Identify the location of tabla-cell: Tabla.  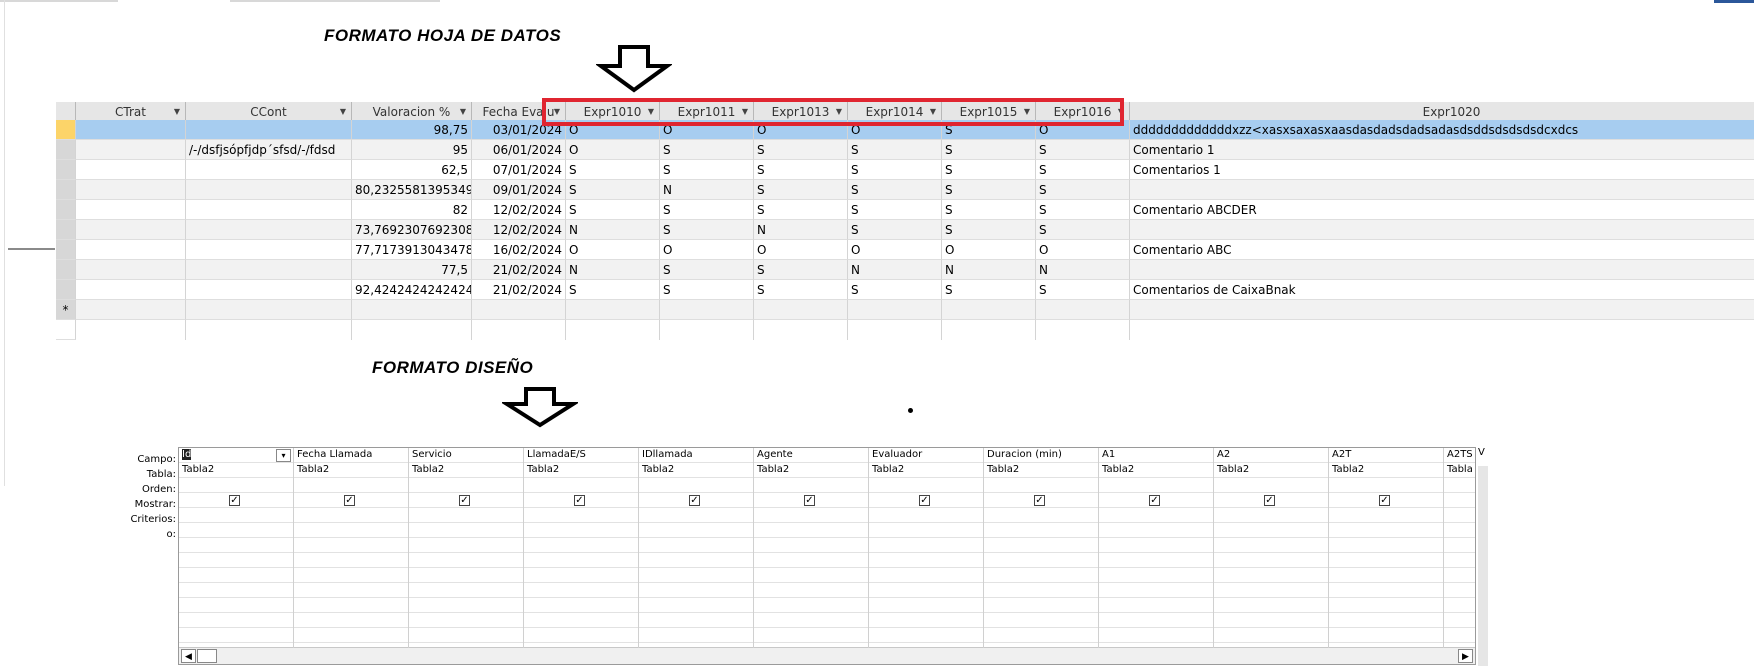
(1459, 470).